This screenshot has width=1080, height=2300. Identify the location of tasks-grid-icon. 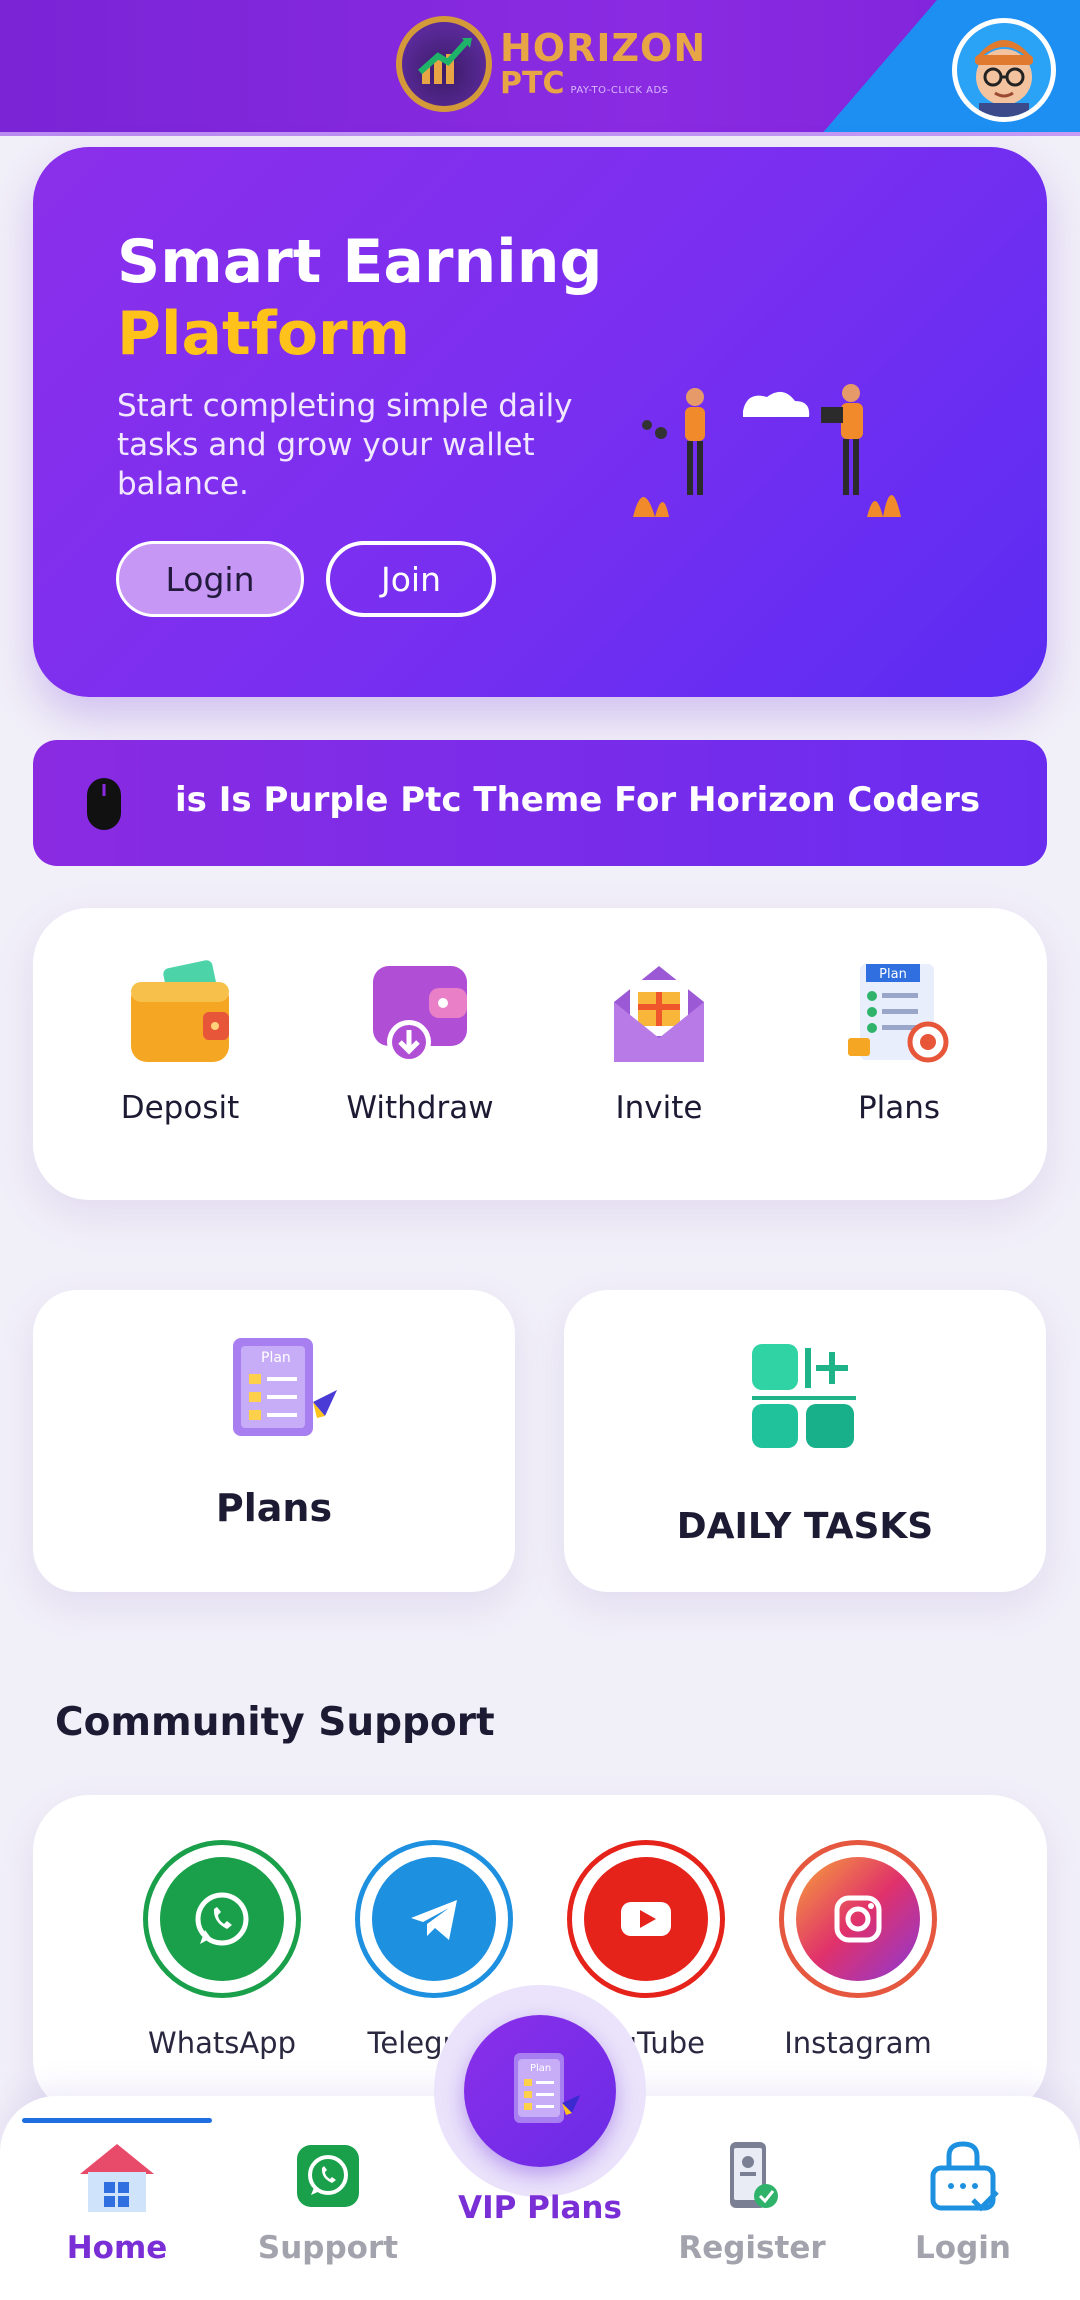
(804, 1398).